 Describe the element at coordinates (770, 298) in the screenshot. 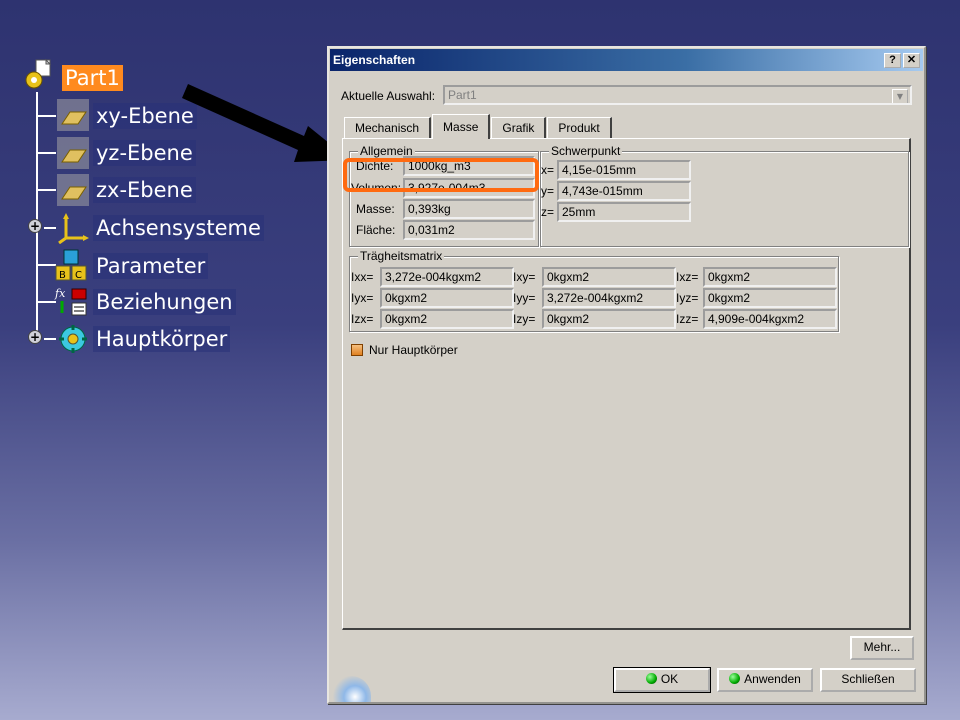

I see `iyz-field: 0kgxm2` at that location.